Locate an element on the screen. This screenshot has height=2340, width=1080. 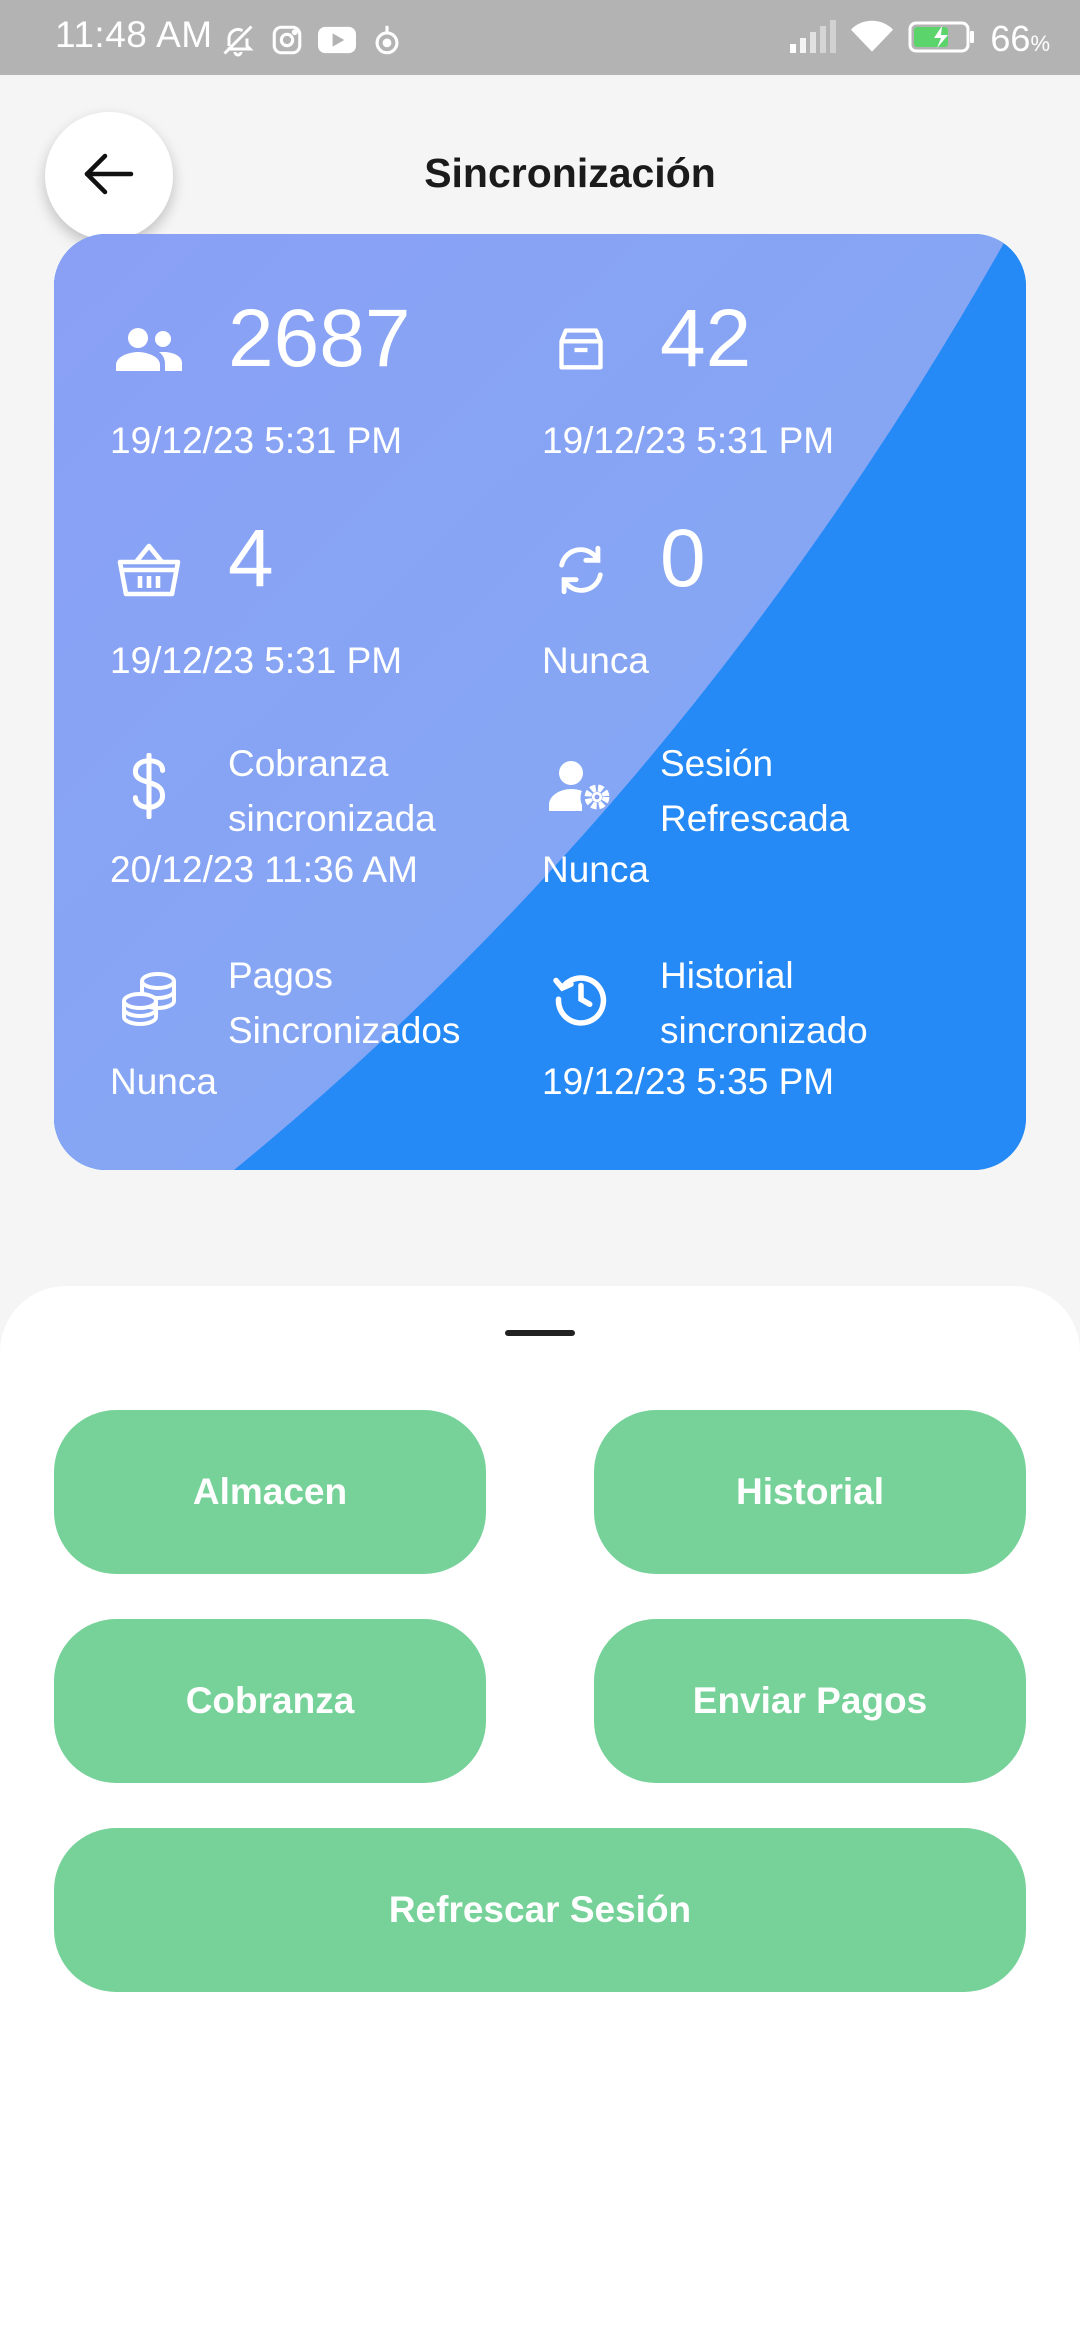
enviar-pagos-button: Enviar Pagos is located at coordinates (810, 1701).